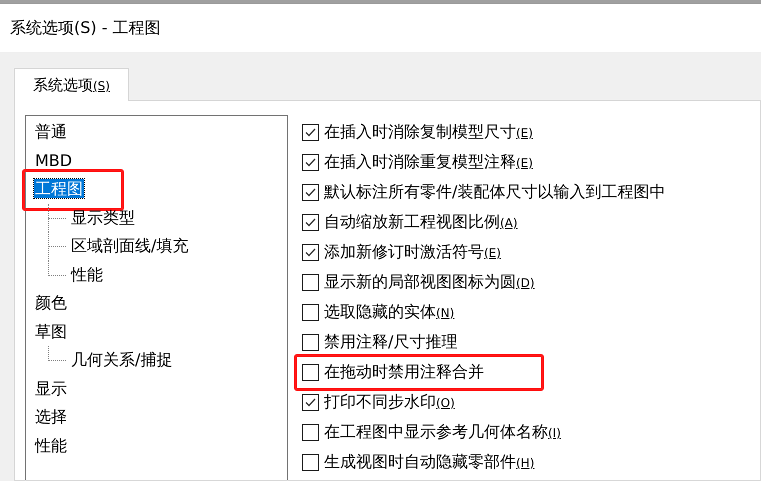 This screenshot has width=761, height=481. I want to click on checkbox-label: 在插入时消除重复模型注释(E), so click(428, 162).